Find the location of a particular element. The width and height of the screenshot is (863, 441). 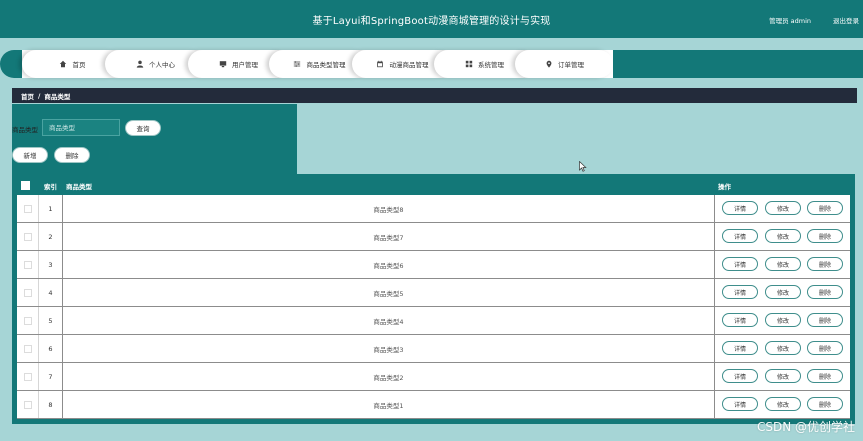

select-all-checkbox is located at coordinates (25, 185).